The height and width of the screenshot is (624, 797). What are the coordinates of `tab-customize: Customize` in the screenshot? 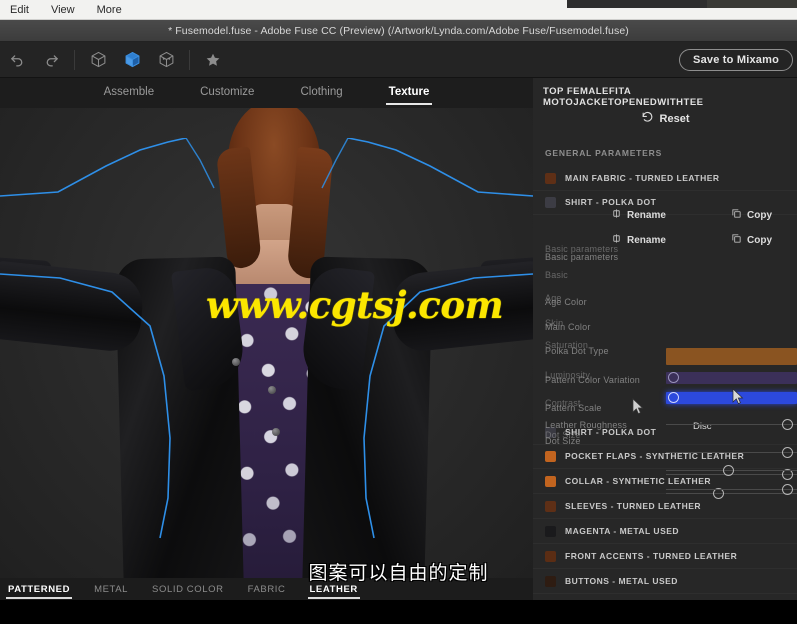 It's located at (227, 93).